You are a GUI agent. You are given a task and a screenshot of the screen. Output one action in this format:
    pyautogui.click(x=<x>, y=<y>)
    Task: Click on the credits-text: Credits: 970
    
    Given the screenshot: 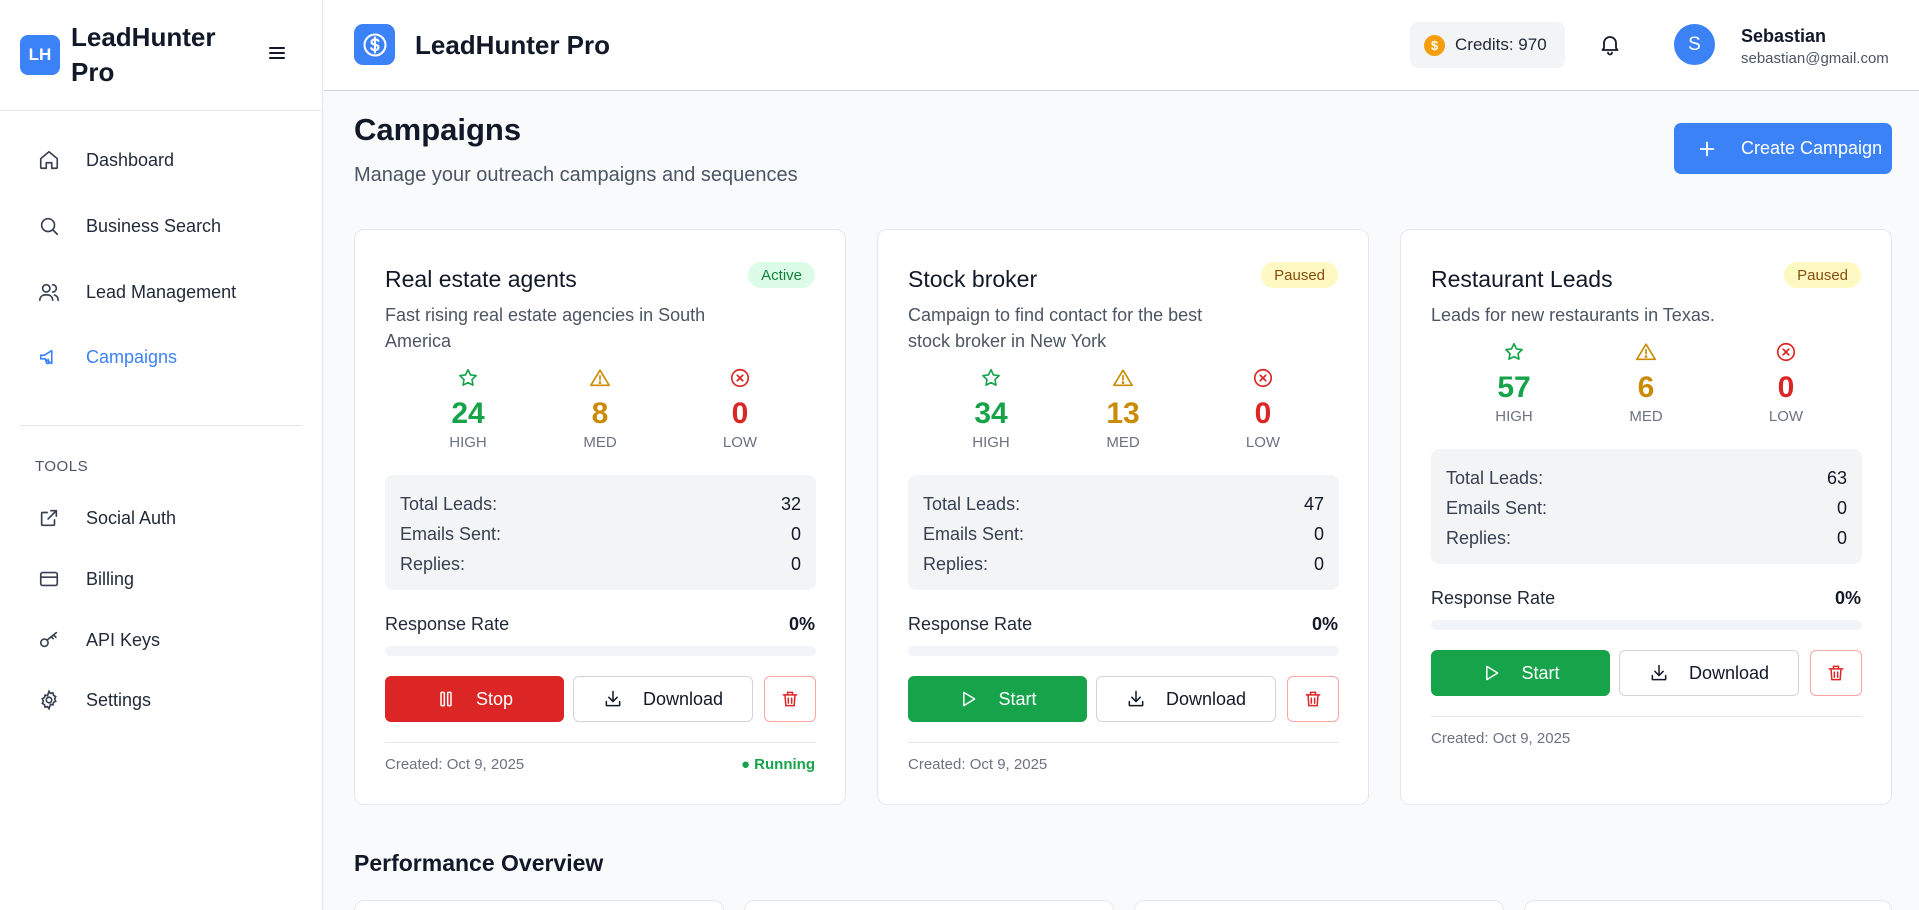 What is the action you would take?
    pyautogui.click(x=1501, y=44)
    